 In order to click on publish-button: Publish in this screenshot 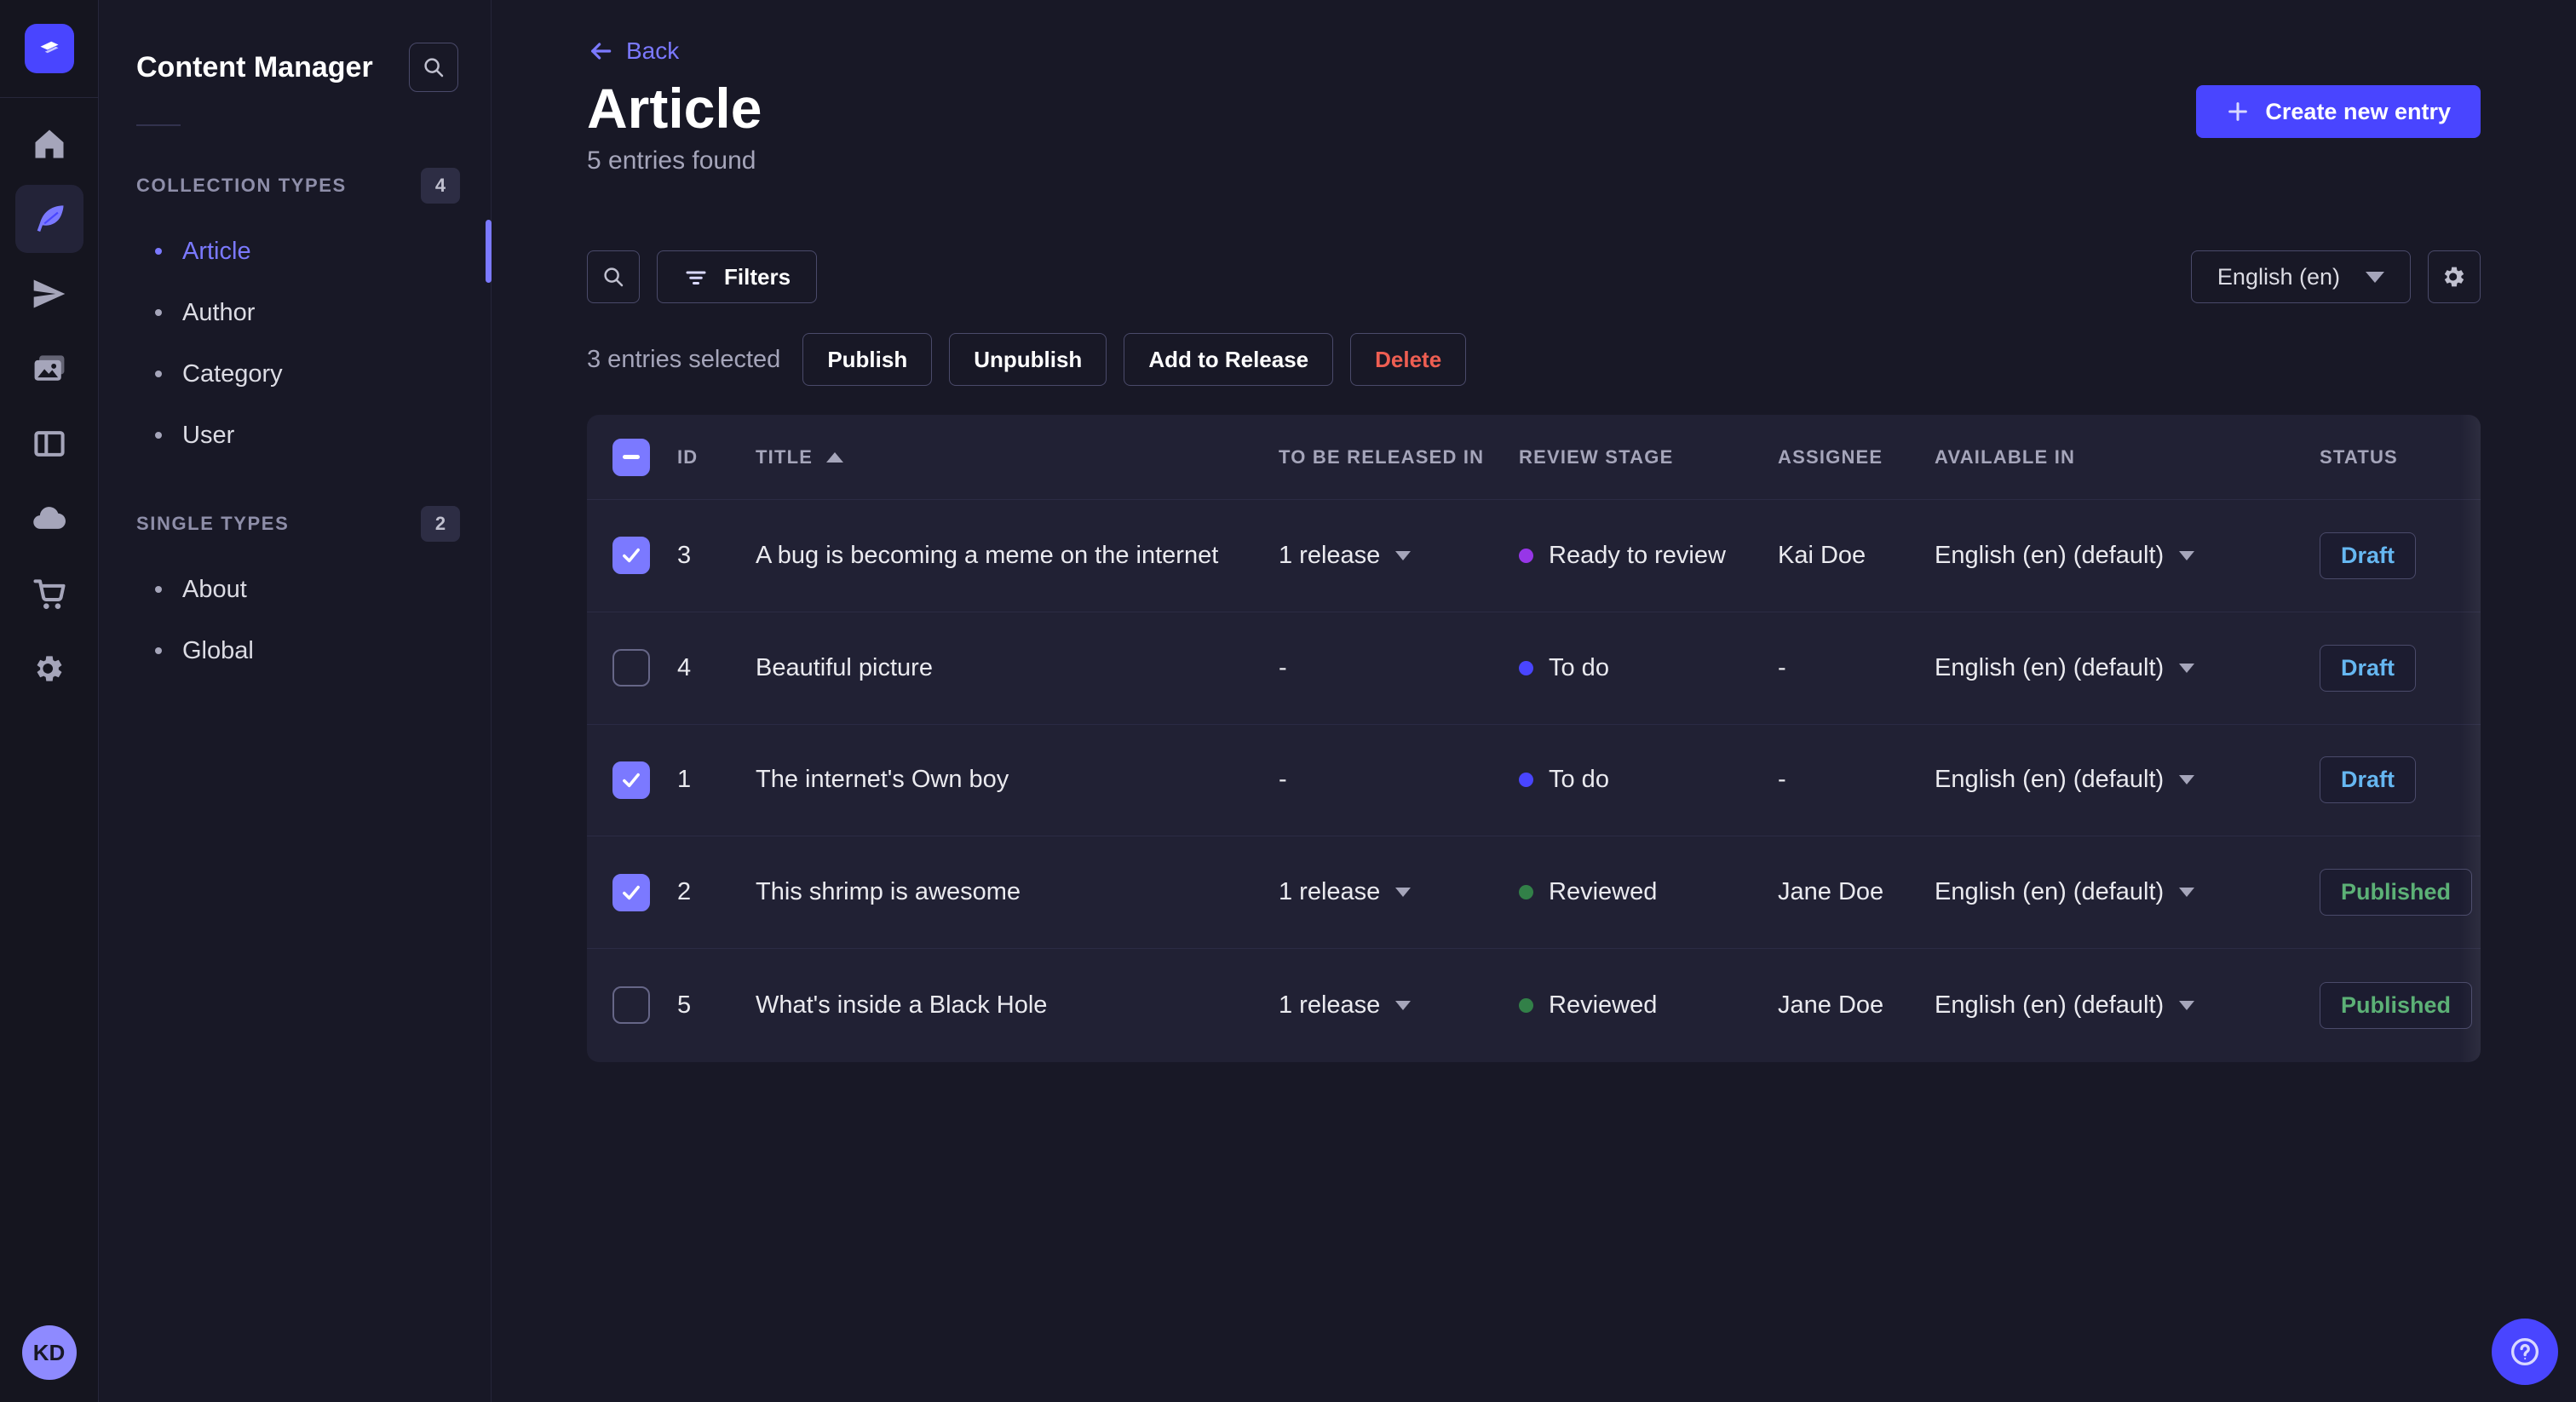, I will do `click(868, 359)`.